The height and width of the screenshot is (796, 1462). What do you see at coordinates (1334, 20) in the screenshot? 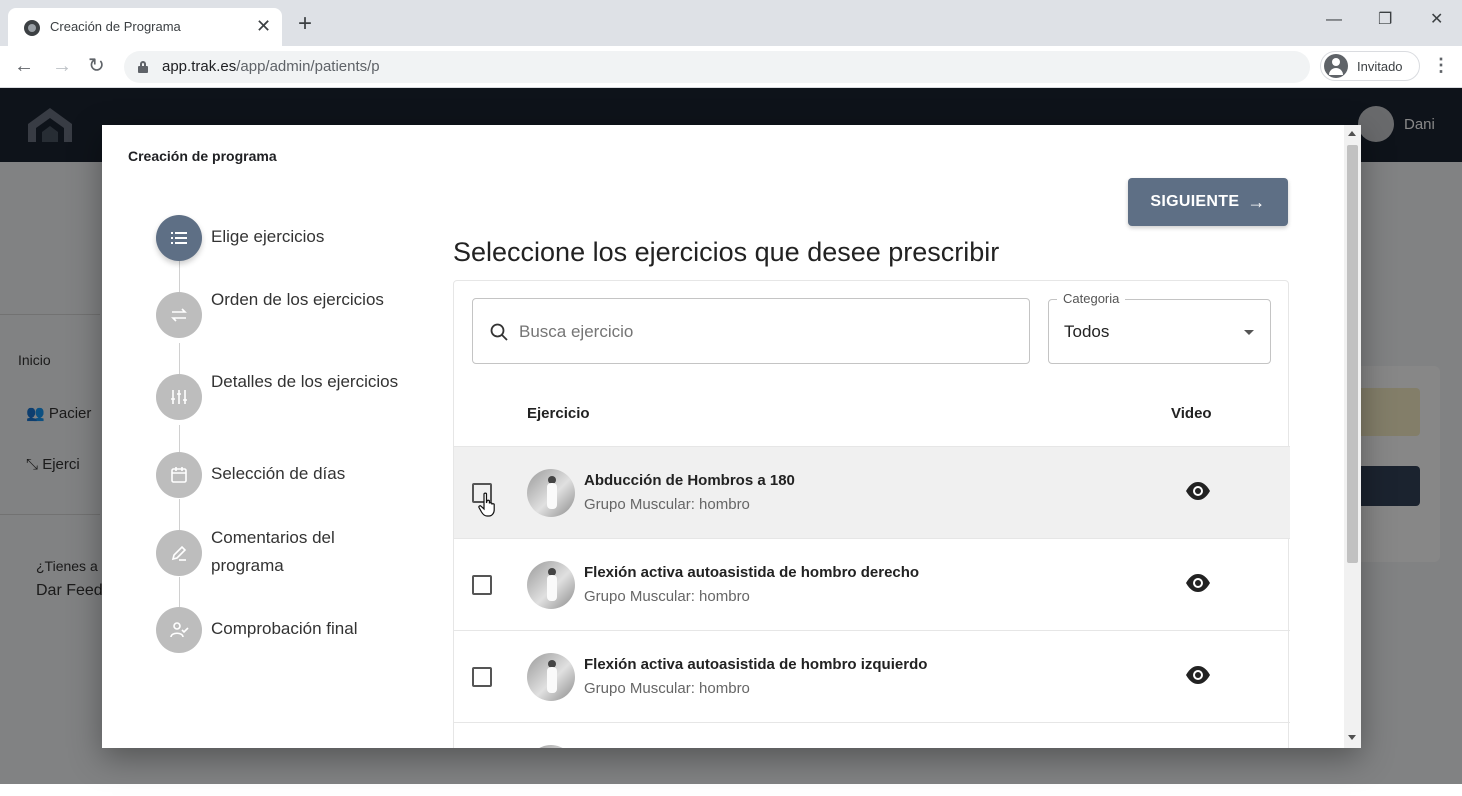
I see `minimize-icon: —` at bounding box center [1334, 20].